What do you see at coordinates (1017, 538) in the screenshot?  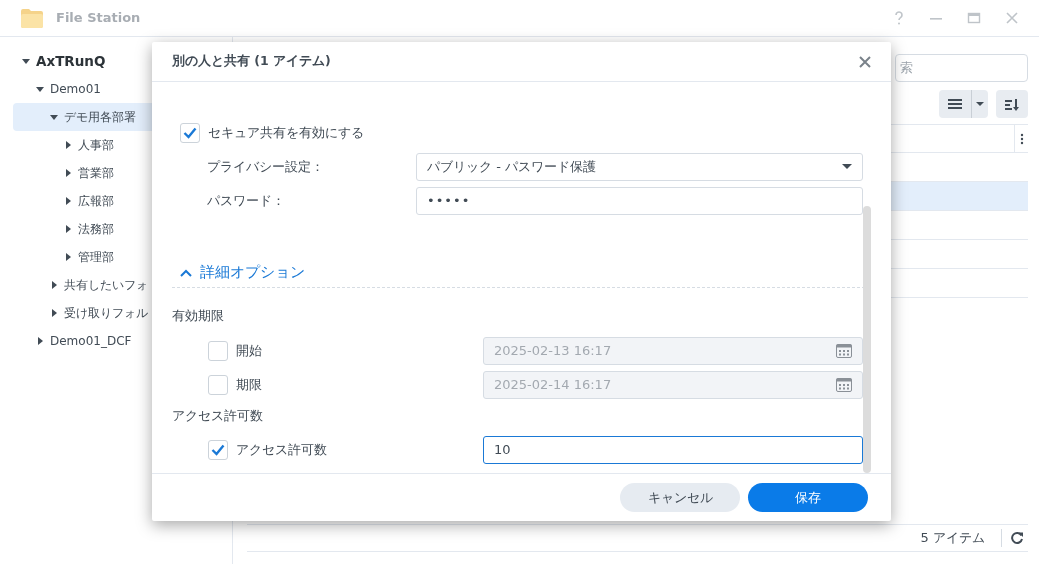 I see `refresh-icon` at bounding box center [1017, 538].